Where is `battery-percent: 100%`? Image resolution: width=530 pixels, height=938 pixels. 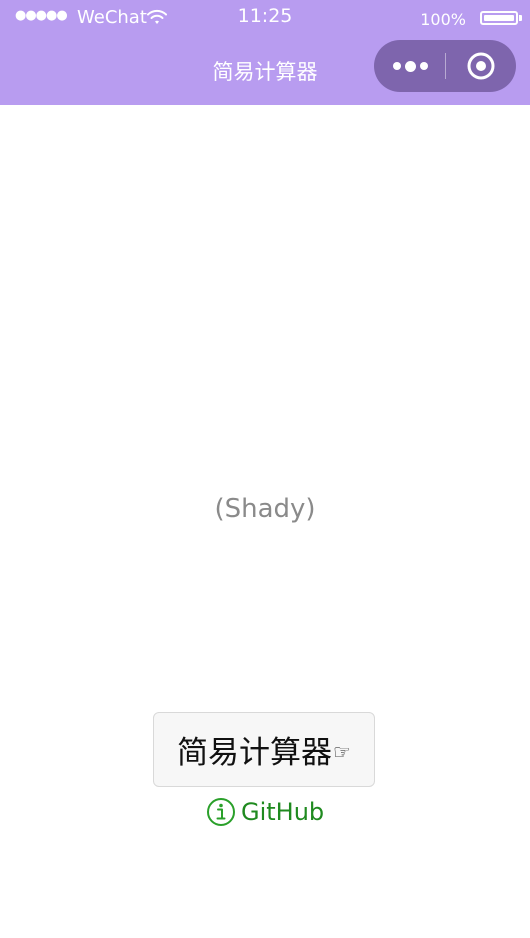 battery-percent: 100% is located at coordinates (443, 19).